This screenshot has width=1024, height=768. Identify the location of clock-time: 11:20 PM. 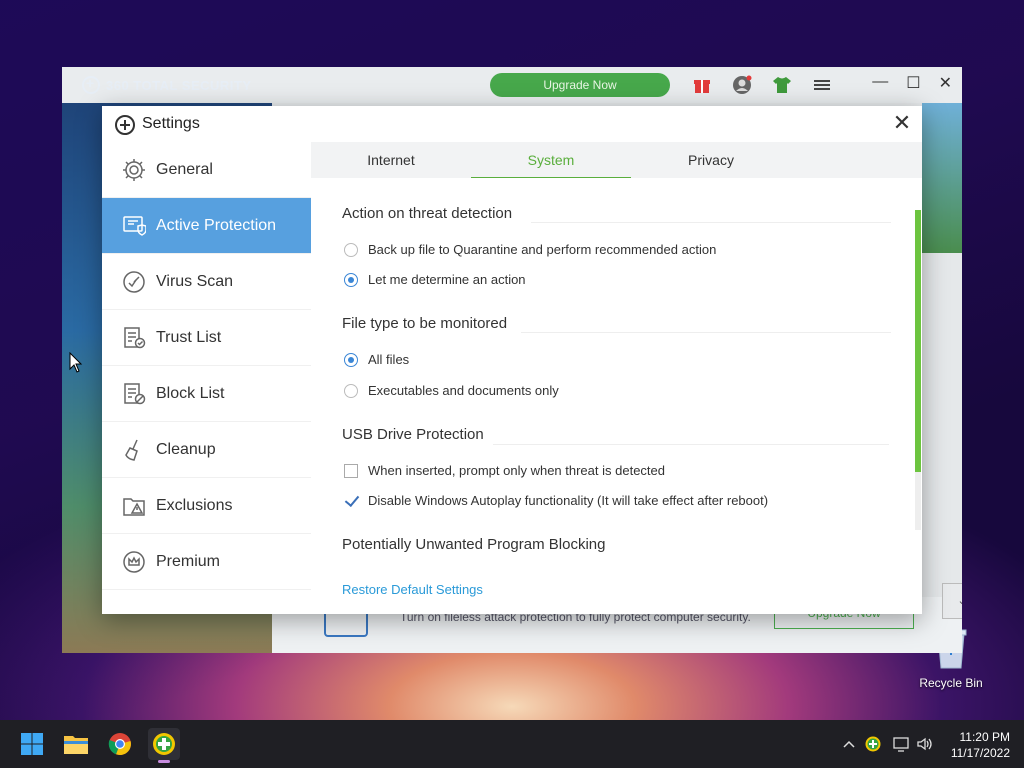
(984, 737).